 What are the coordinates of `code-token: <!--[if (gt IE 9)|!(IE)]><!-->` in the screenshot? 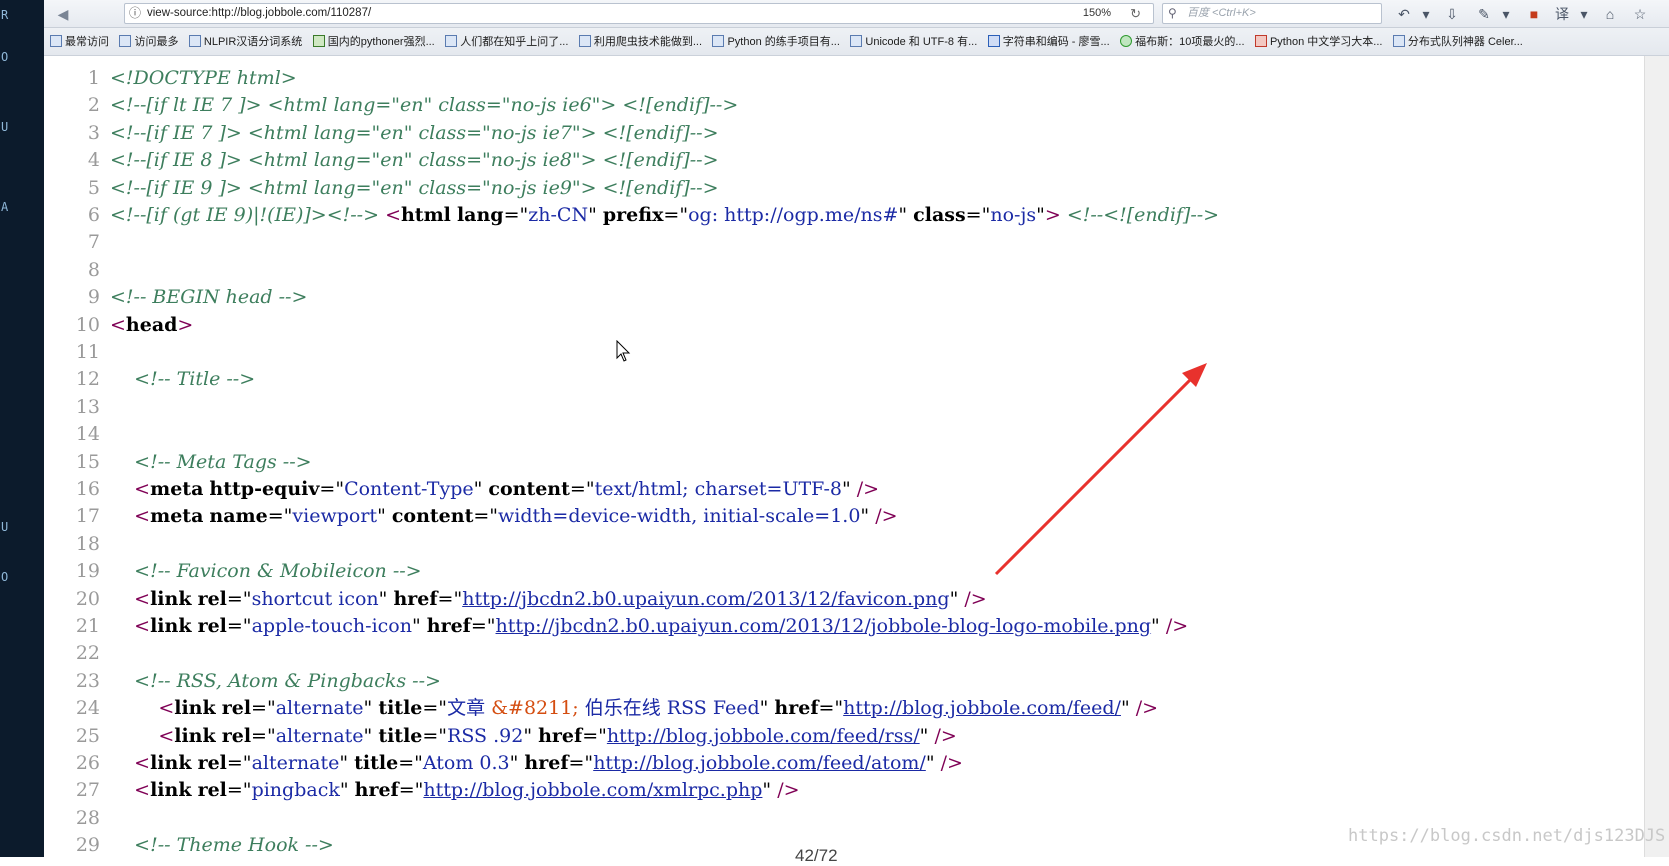 It's located at (245, 215).